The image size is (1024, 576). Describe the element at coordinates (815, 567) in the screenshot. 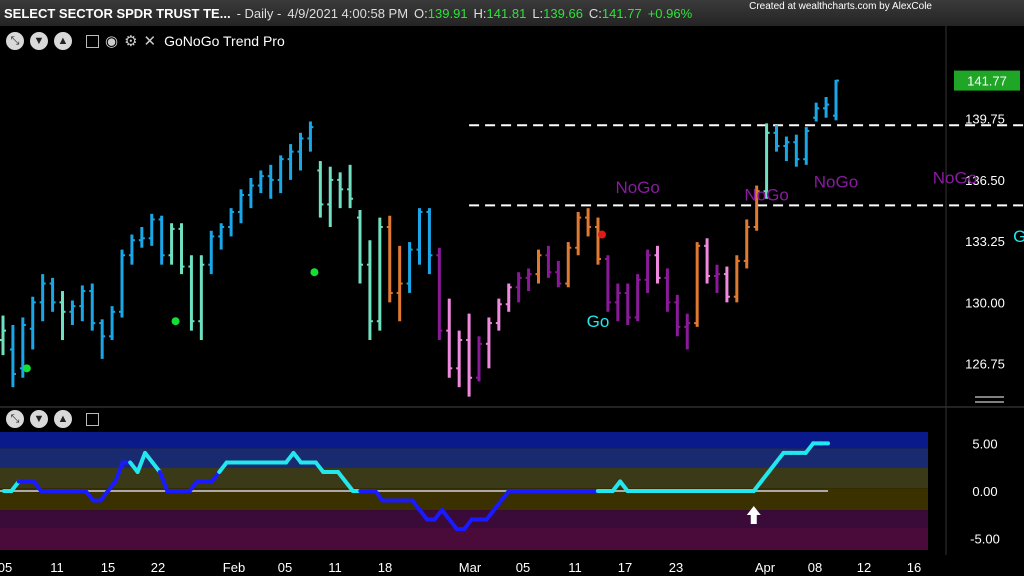

I see `date-tick-label: 08` at that location.